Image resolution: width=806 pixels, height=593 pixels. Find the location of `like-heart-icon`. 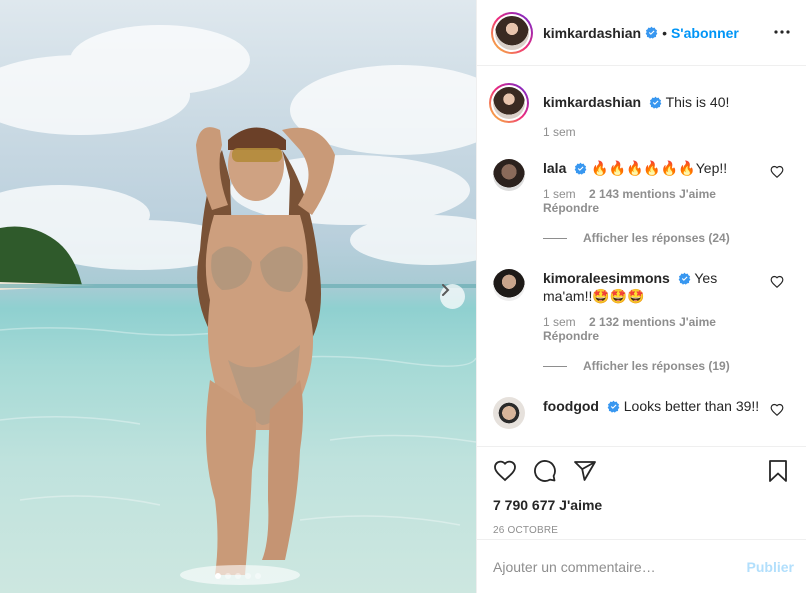

like-heart-icon is located at coordinates (505, 471).